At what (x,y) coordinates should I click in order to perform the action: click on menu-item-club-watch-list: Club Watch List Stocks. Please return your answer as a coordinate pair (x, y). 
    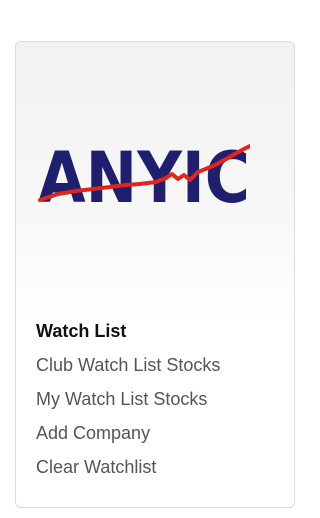
    Looking at the image, I should click on (128, 365).